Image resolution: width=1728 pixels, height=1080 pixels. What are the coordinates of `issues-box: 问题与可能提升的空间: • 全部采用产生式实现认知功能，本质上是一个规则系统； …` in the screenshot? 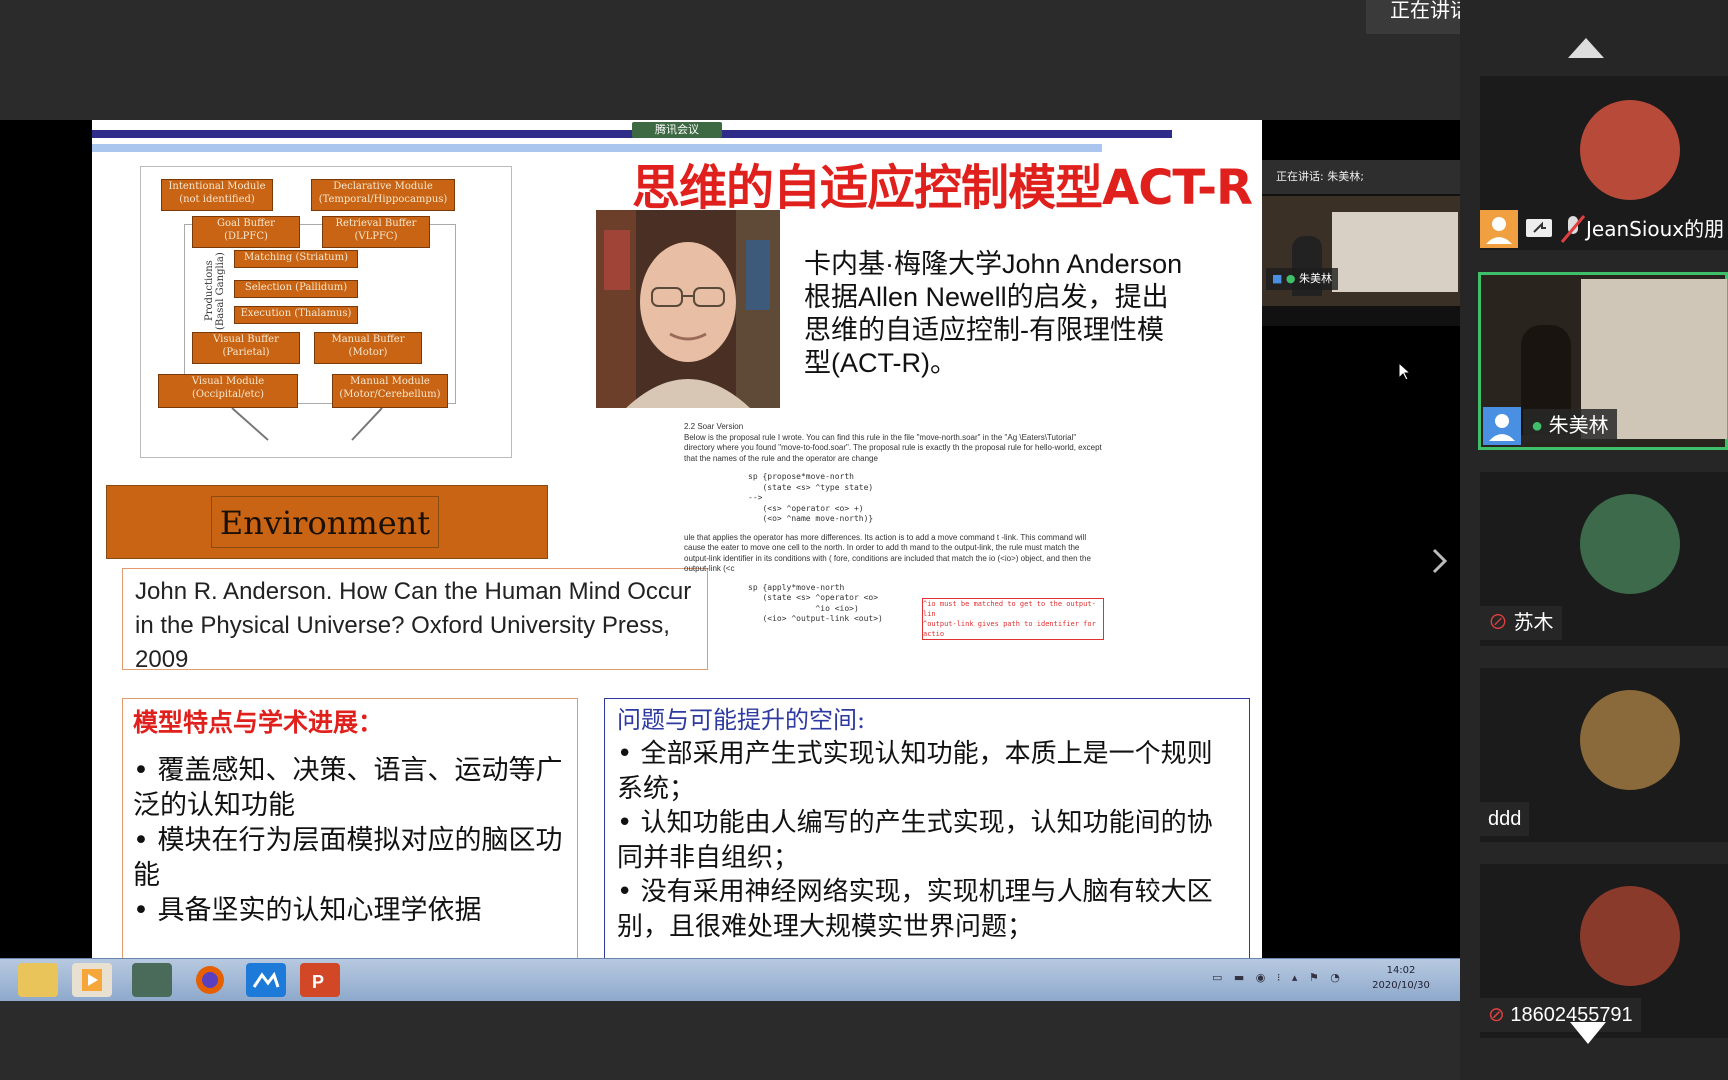 It's located at (927, 828).